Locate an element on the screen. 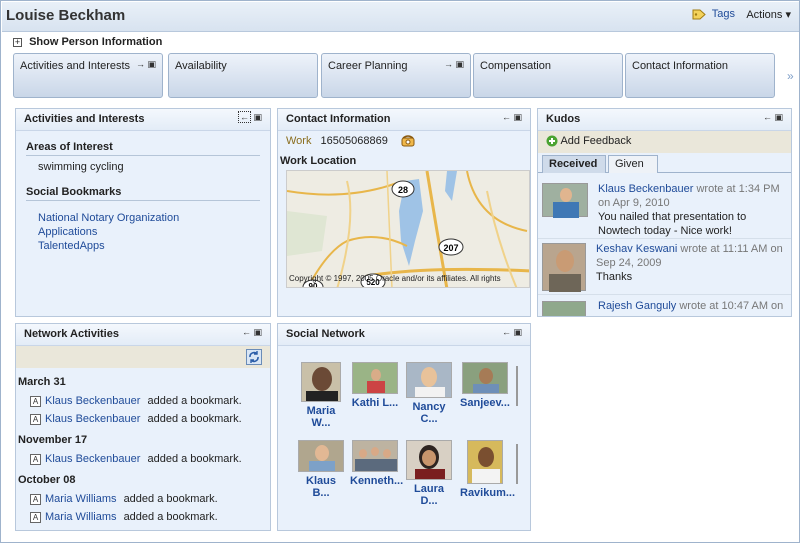 This screenshot has height=543, width=800. tag-icon is located at coordinates (699, 14).